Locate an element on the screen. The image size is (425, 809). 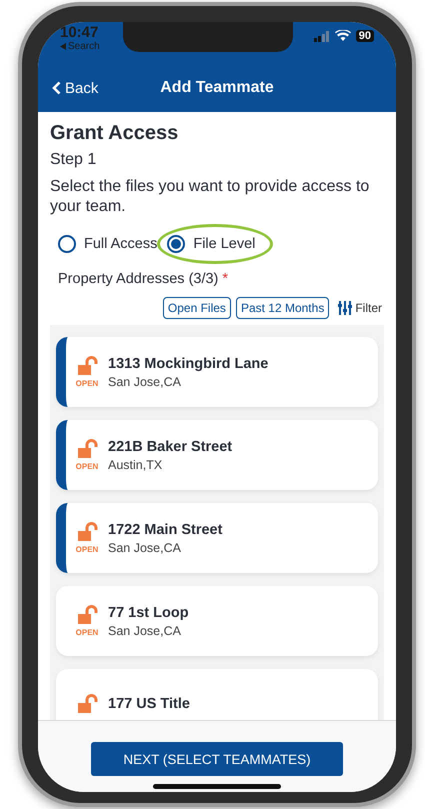
city-state: Austin,TX is located at coordinates (136, 465).